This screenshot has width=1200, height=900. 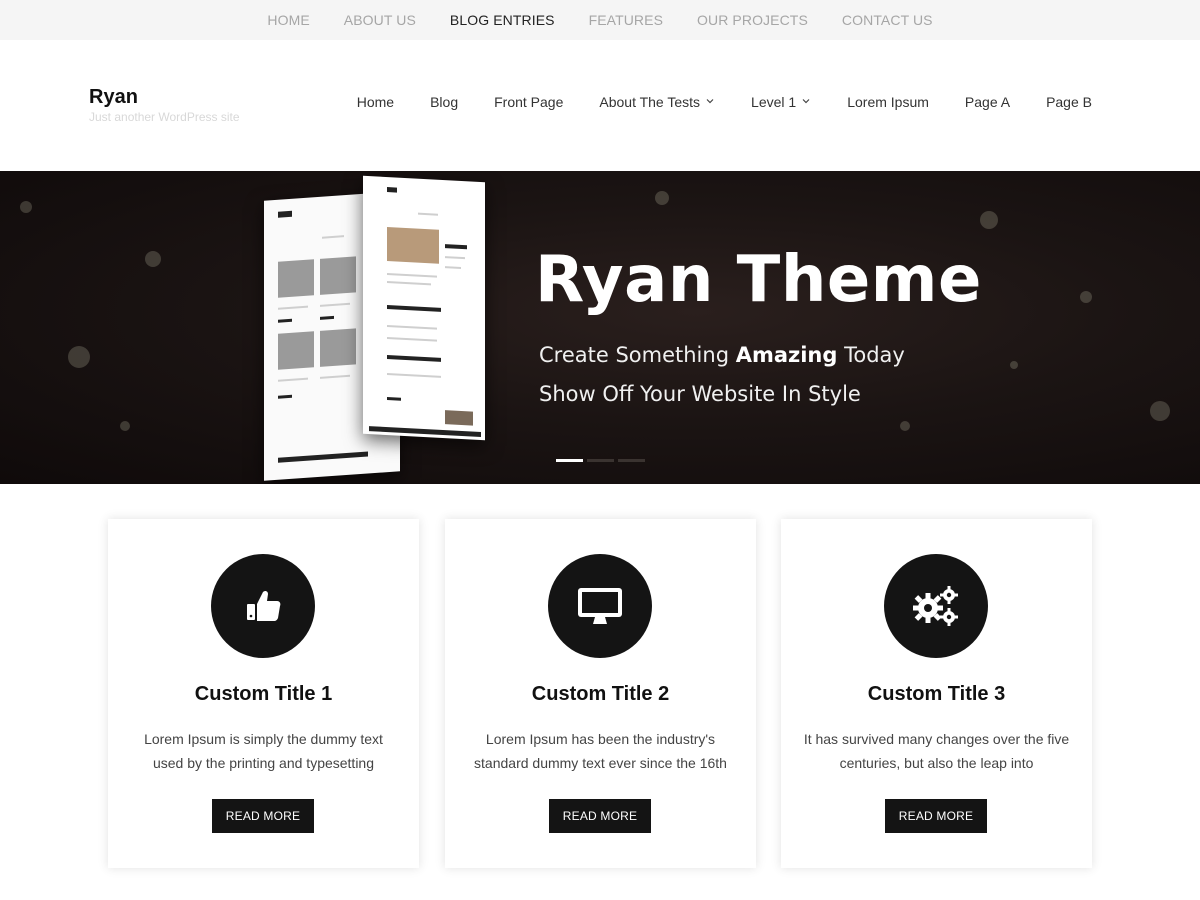 I want to click on top-nav-blog-entries: BLOG ENTRIES, so click(x=502, y=20).